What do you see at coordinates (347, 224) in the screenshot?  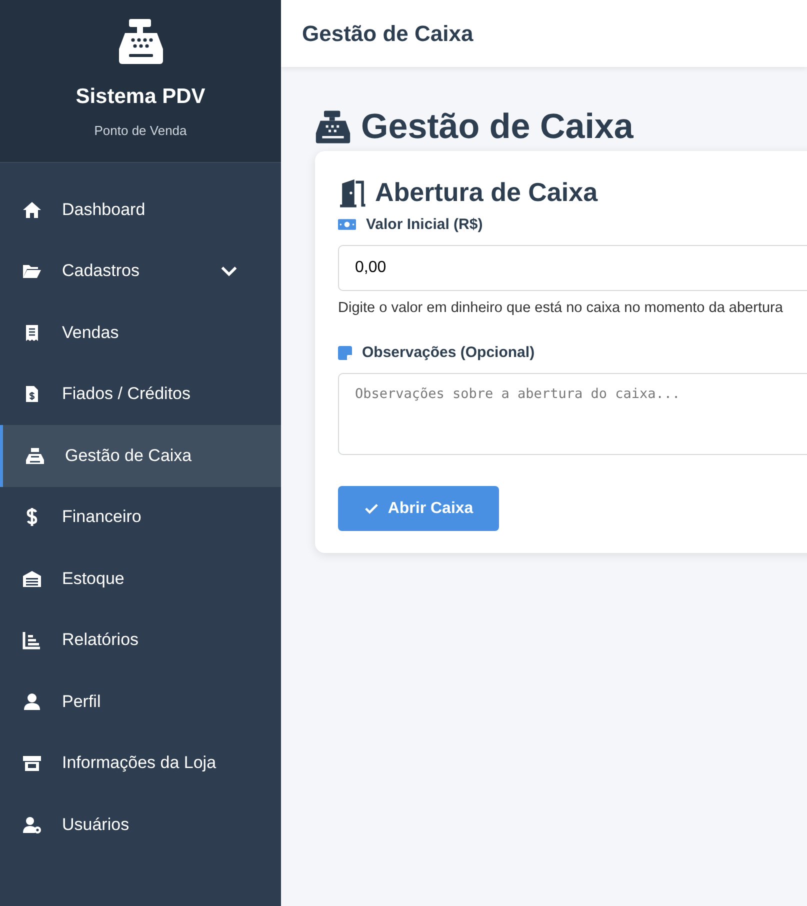 I see `money-bill-icon` at bounding box center [347, 224].